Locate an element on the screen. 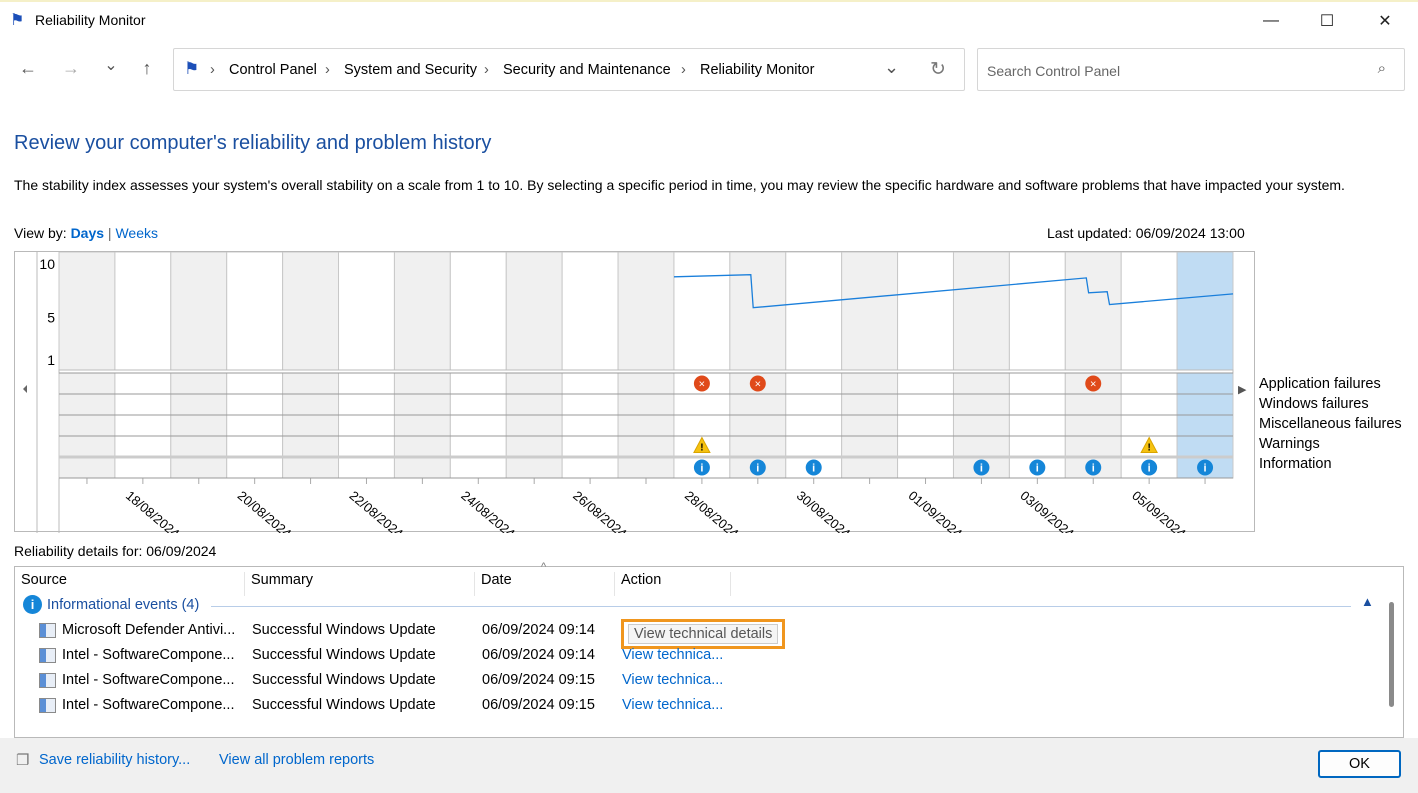 This screenshot has width=1418, height=793. x-tick-label: 05/09/2024 is located at coordinates (1158, 510).